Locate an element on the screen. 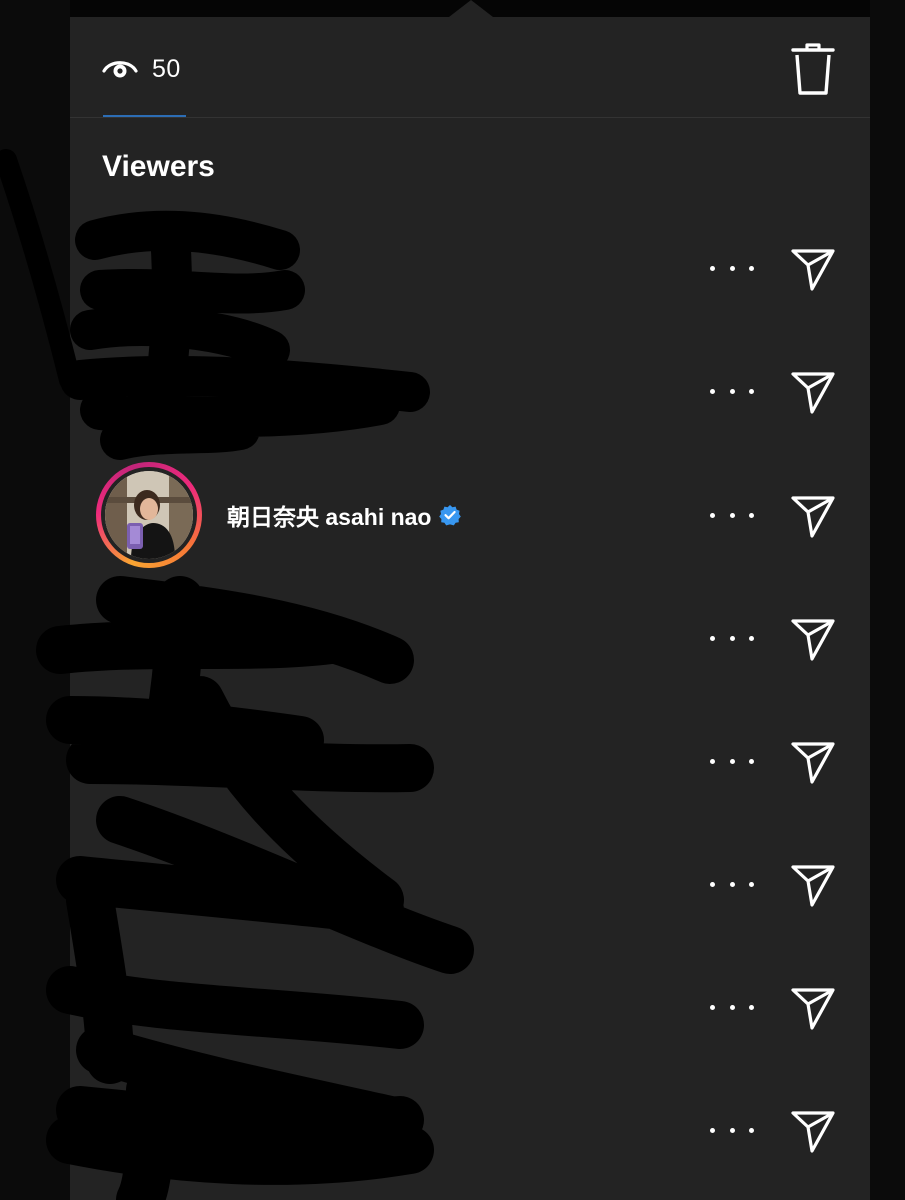 The height and width of the screenshot is (1200, 905). avatar is located at coordinates (149, 515).